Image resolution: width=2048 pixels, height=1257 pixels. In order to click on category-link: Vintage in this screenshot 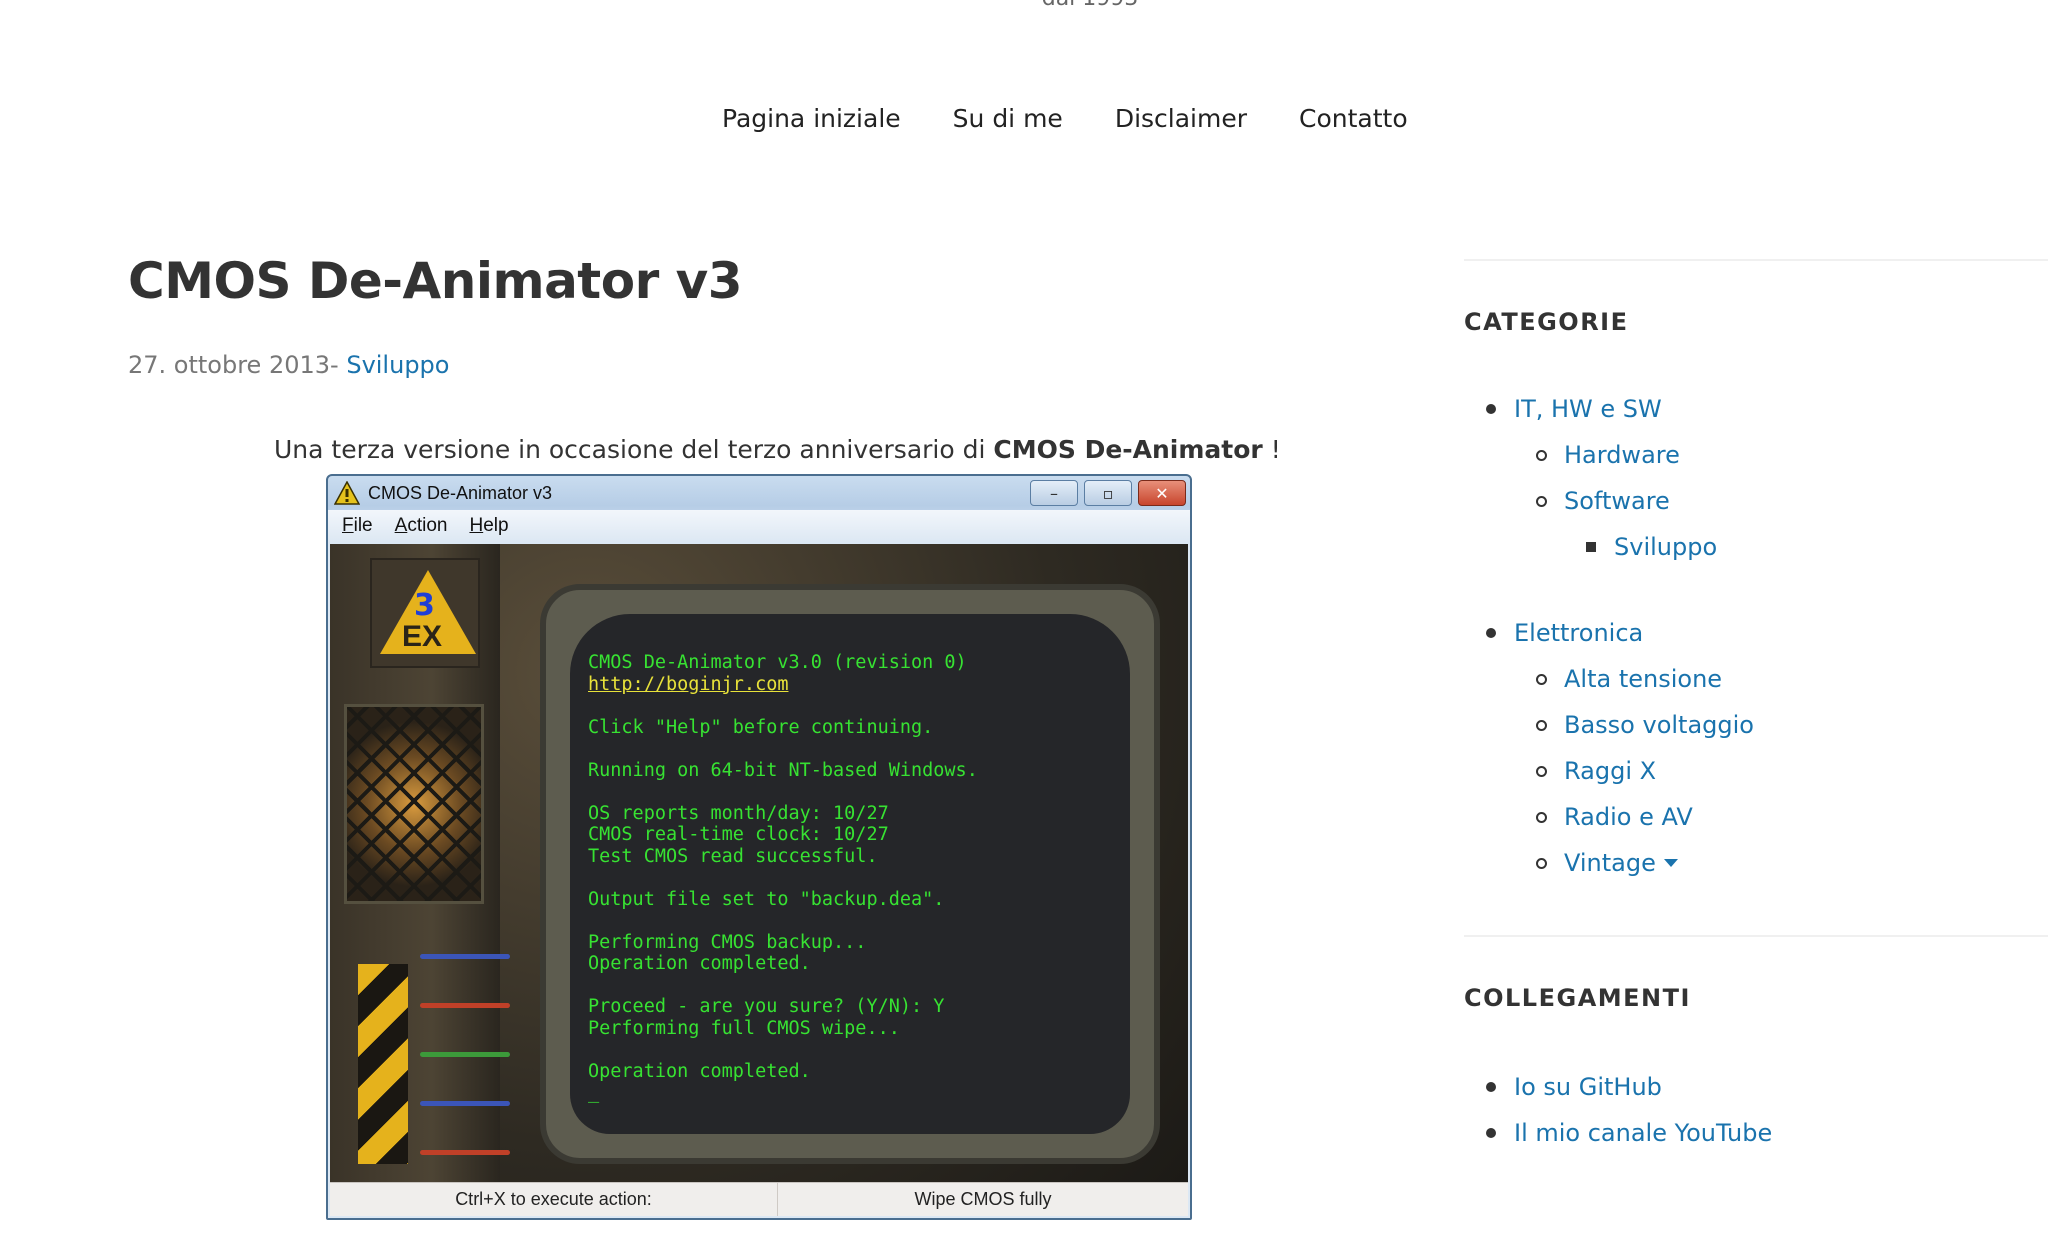, I will do `click(1610, 863)`.